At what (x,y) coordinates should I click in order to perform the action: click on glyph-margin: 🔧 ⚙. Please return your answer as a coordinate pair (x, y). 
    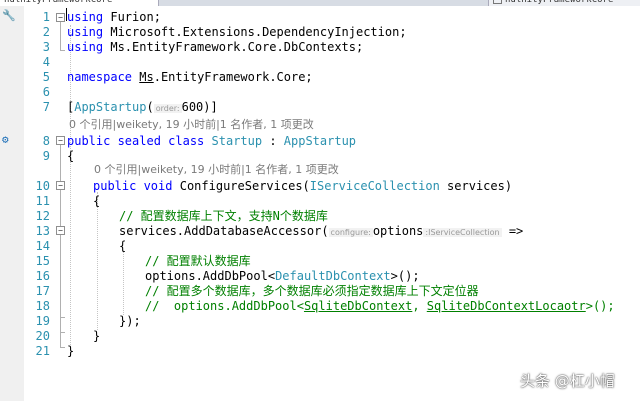
    Looking at the image, I should click on (12, 203).